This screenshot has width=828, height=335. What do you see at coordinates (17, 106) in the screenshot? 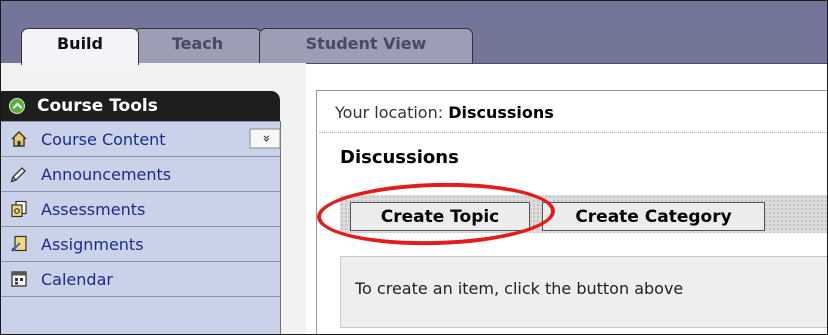
I see `collapse-circle-icon` at bounding box center [17, 106].